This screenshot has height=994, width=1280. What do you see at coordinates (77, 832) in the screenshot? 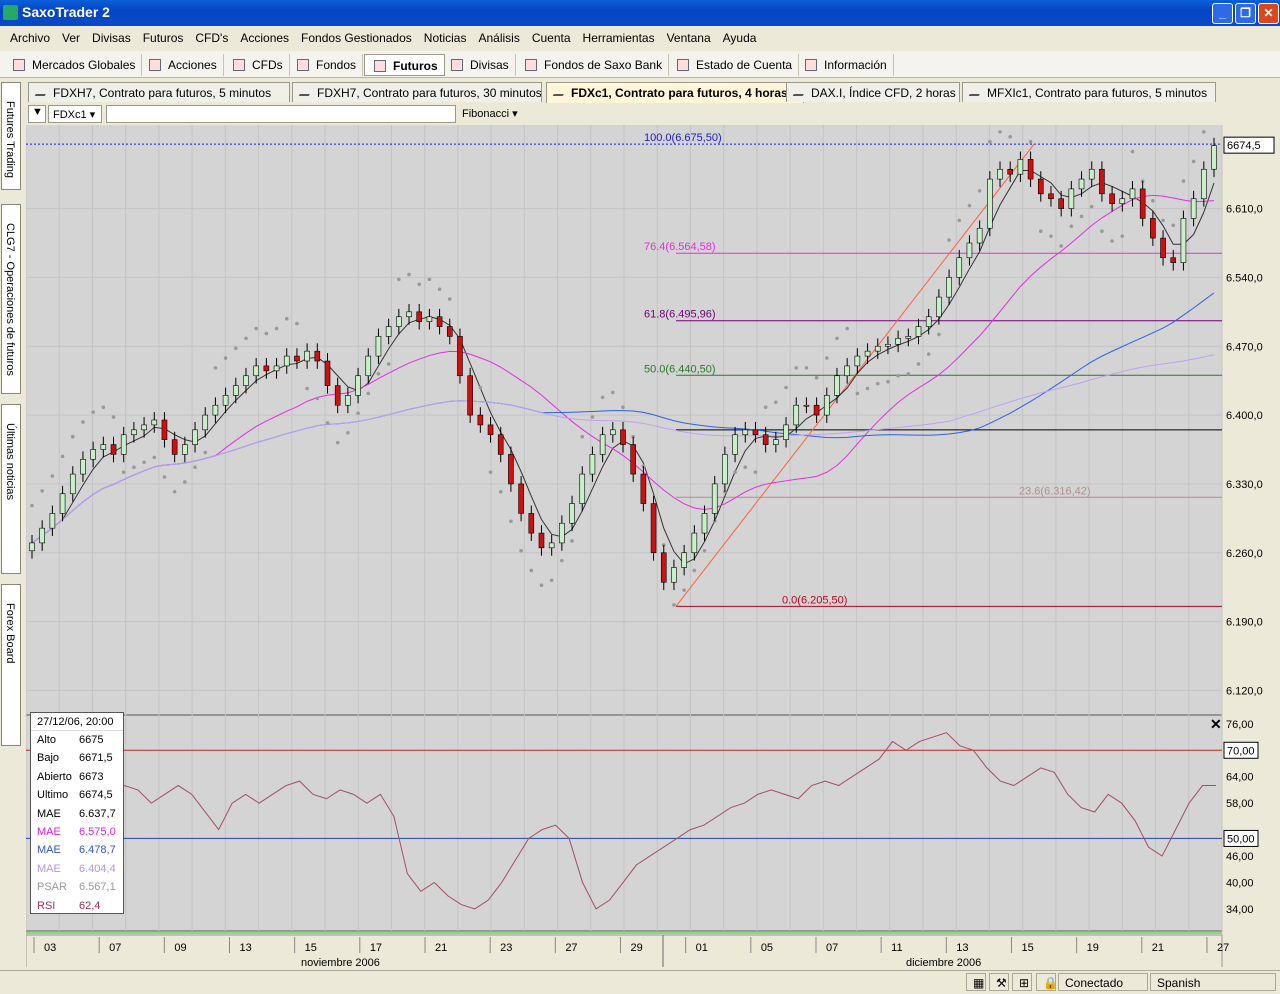
I see `data-row: MAE 6.575,0` at bounding box center [77, 832].